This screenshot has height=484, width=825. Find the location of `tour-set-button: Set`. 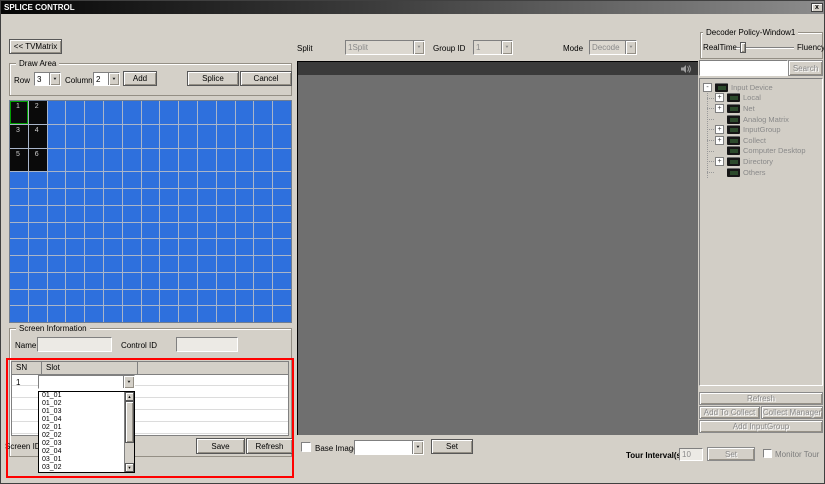

tour-set-button: Set is located at coordinates (731, 454).